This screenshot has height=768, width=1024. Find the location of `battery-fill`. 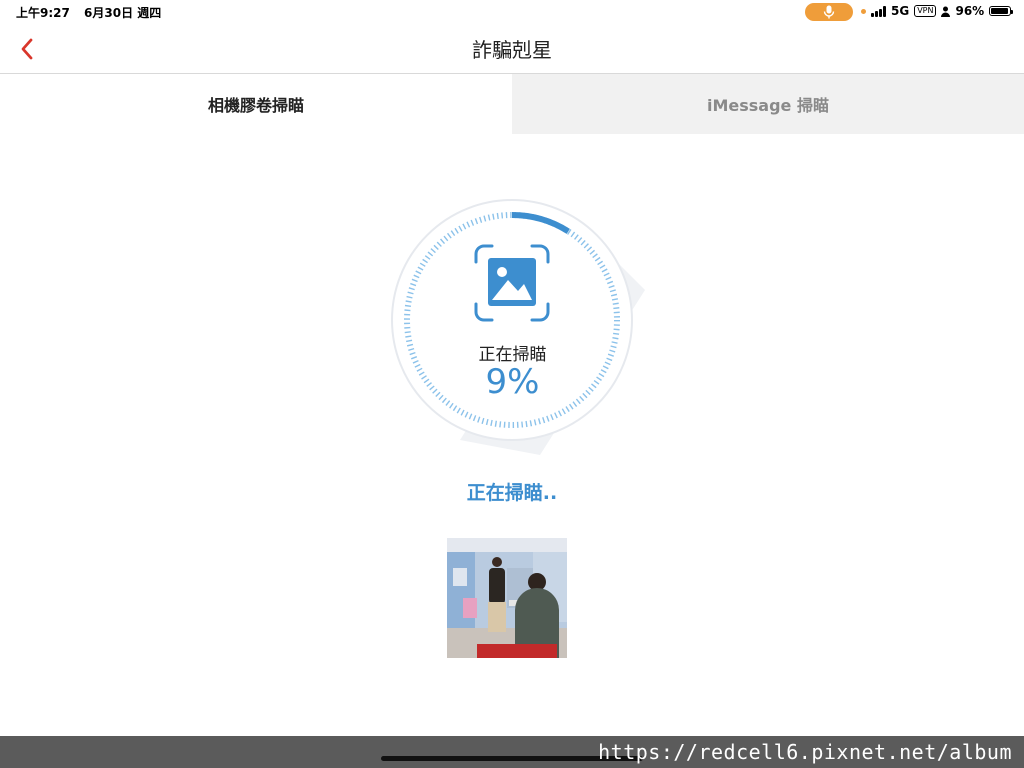

battery-fill is located at coordinates (1000, 11).